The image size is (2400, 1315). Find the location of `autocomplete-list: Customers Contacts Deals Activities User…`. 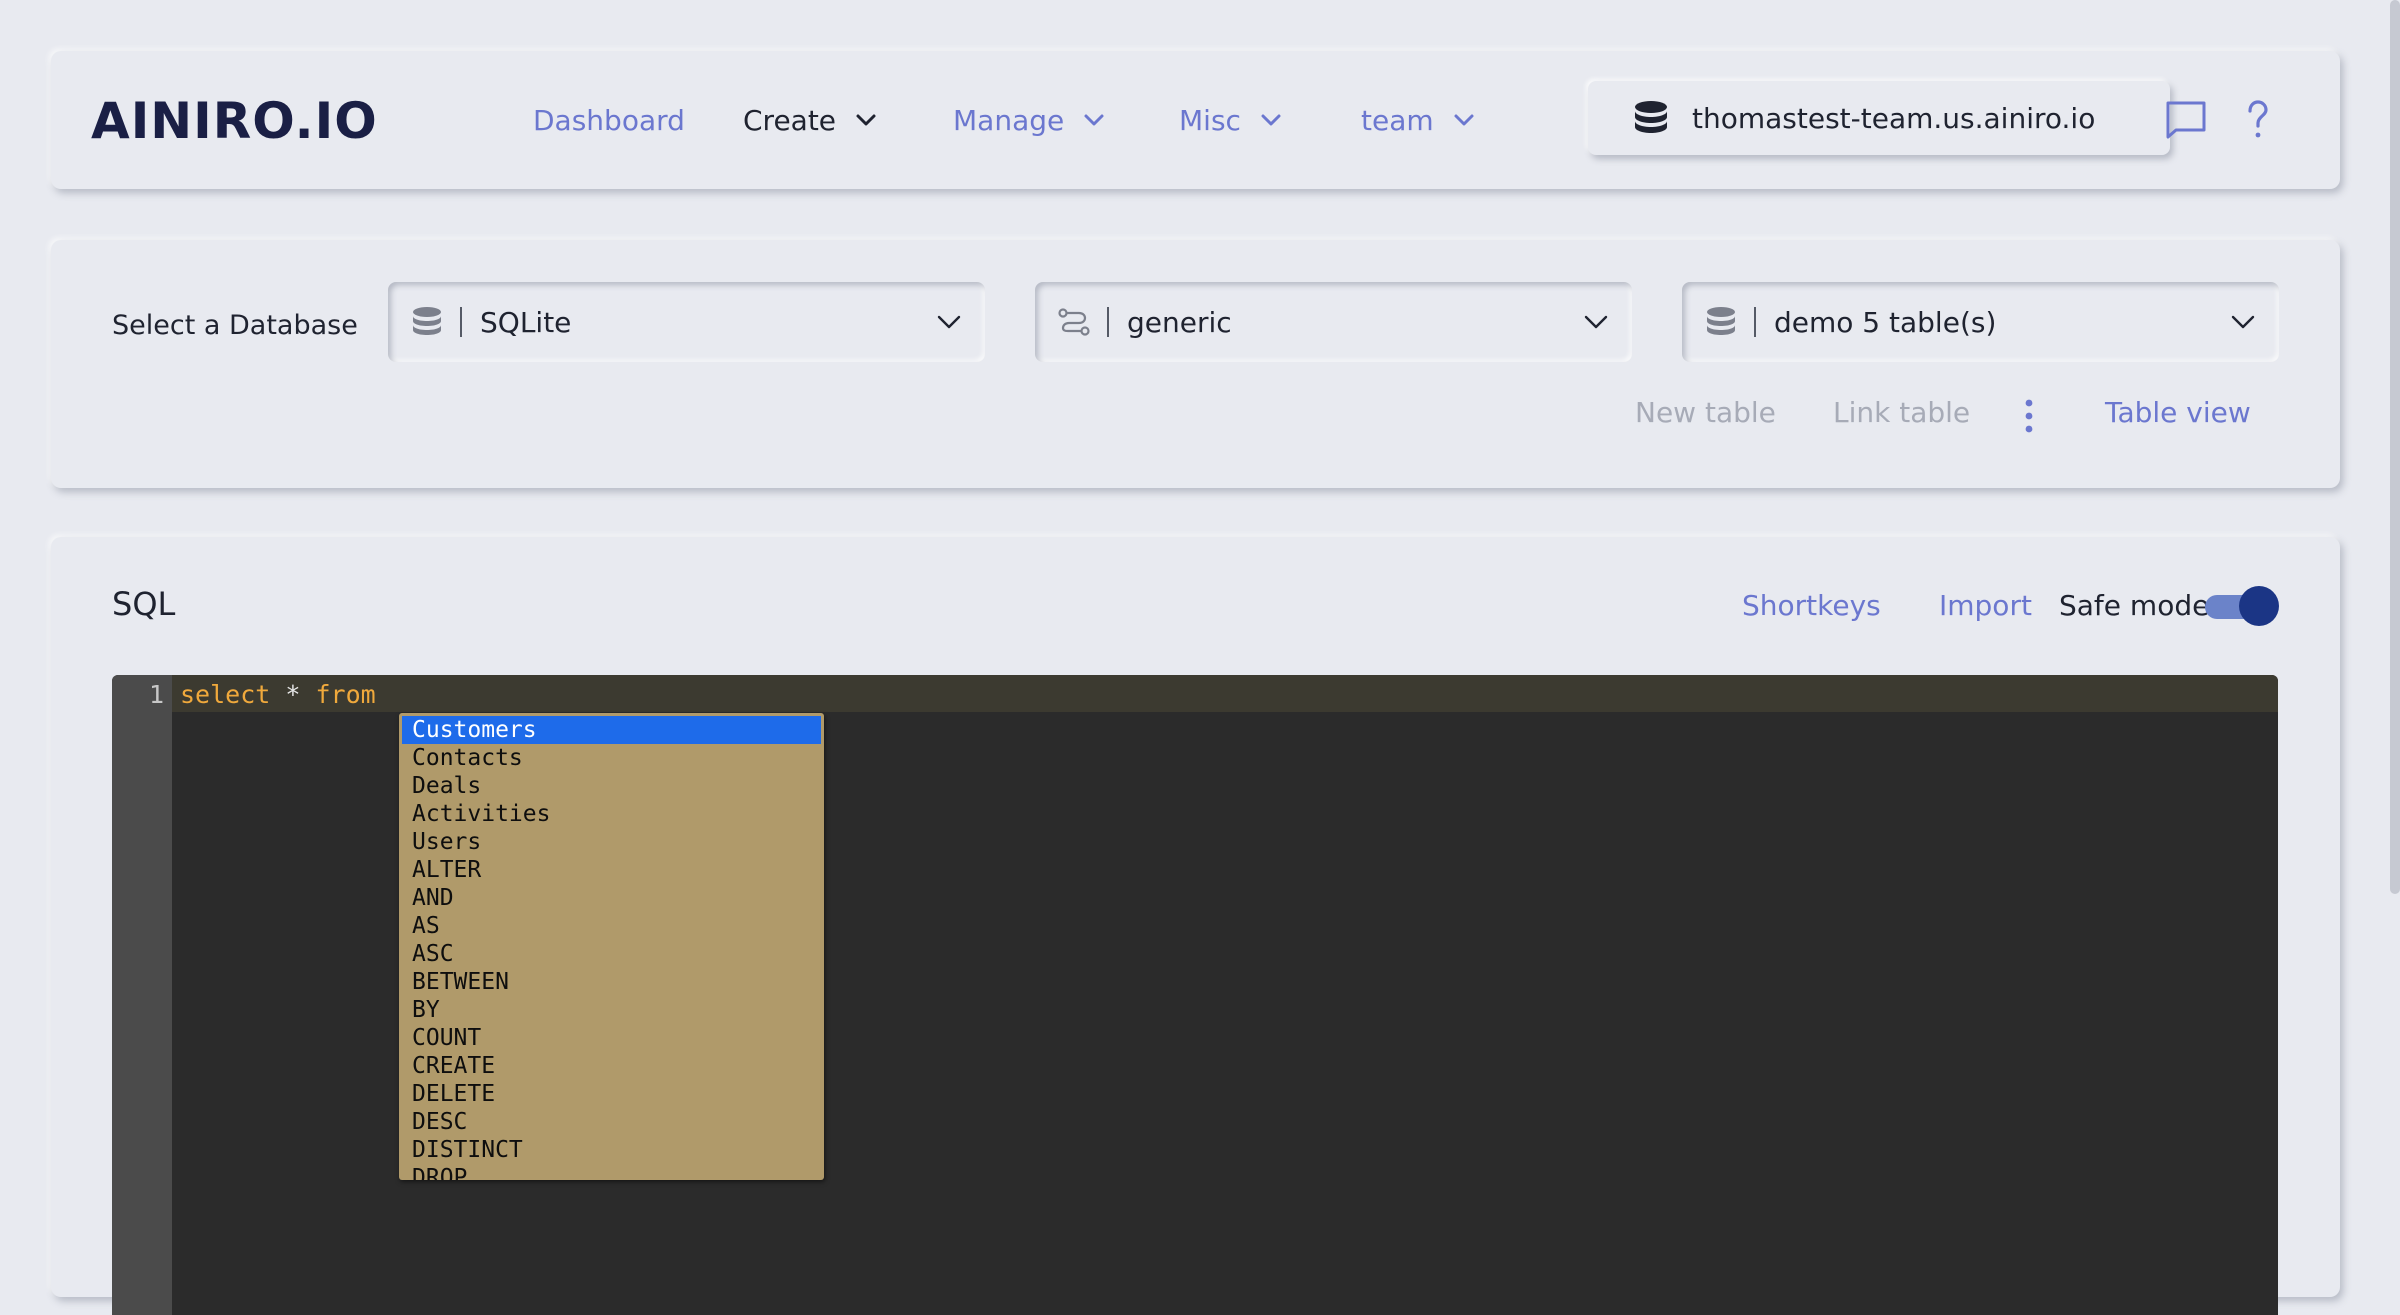

autocomplete-list: Customers Contacts Deals Activities User… is located at coordinates (611, 946).